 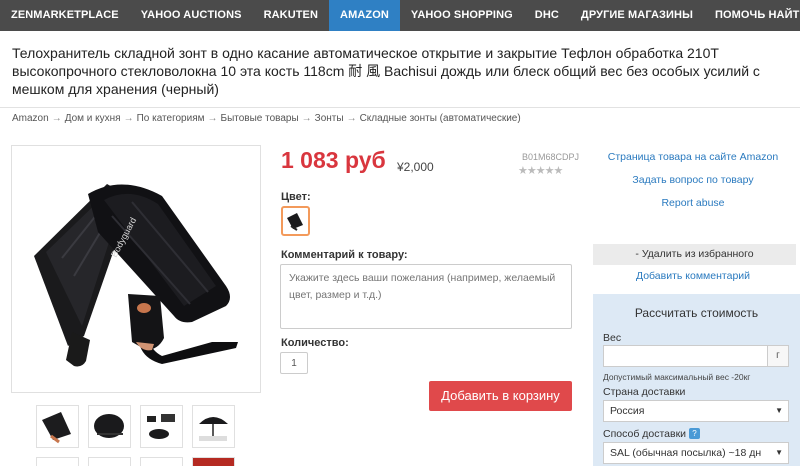 I want to click on shipping-method-label: Способ доставки?, so click(x=652, y=434).